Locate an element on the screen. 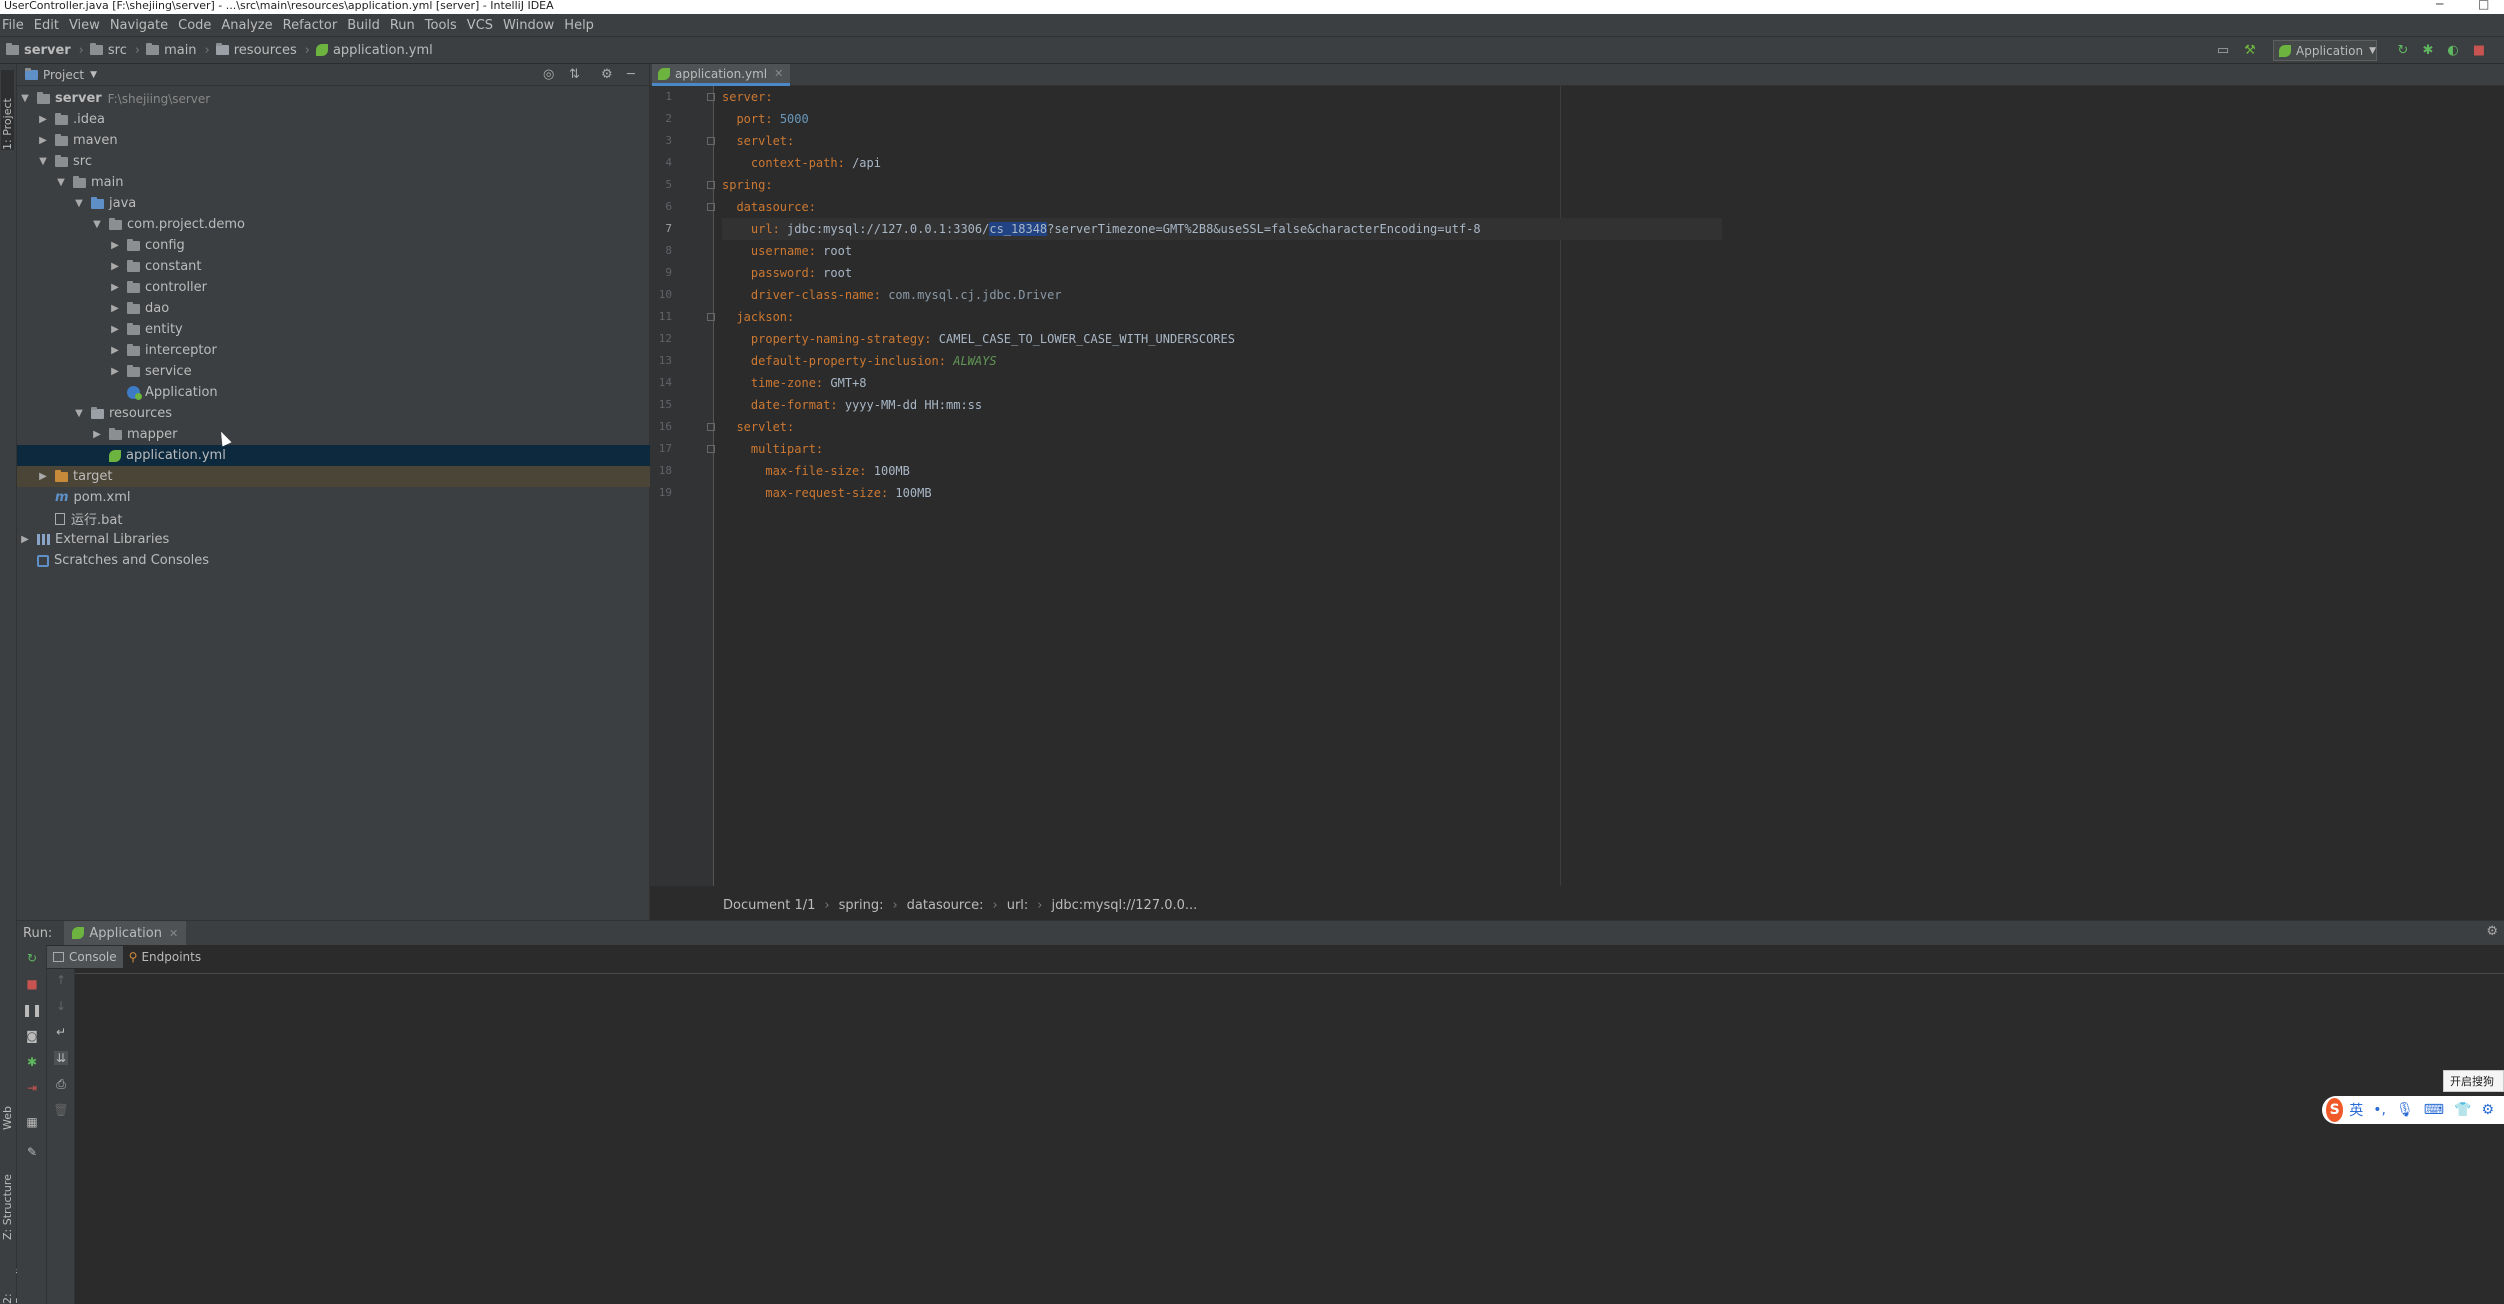 The height and width of the screenshot is (1304, 2504). keyboard-icon: ⌨ is located at coordinates (2434, 1110).